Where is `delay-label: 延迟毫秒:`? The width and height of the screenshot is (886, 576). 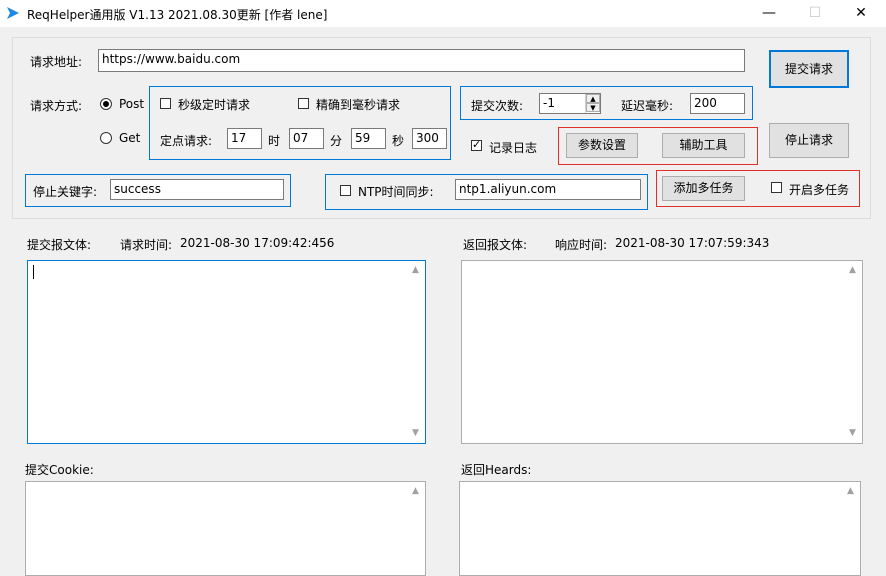 delay-label: 延迟毫秒: is located at coordinates (647, 106).